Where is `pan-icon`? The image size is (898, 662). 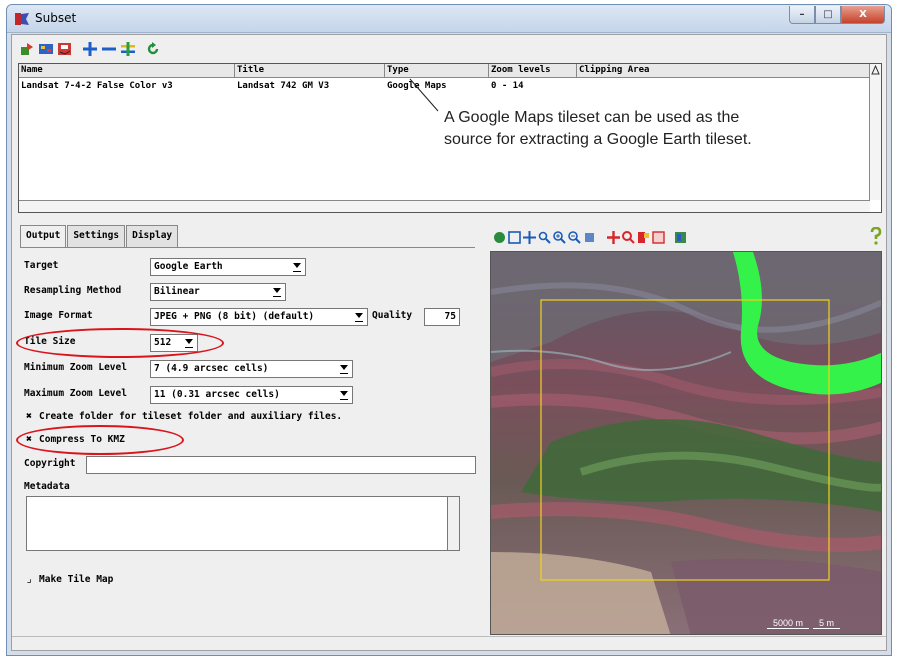
pan-icon is located at coordinates (529, 237).